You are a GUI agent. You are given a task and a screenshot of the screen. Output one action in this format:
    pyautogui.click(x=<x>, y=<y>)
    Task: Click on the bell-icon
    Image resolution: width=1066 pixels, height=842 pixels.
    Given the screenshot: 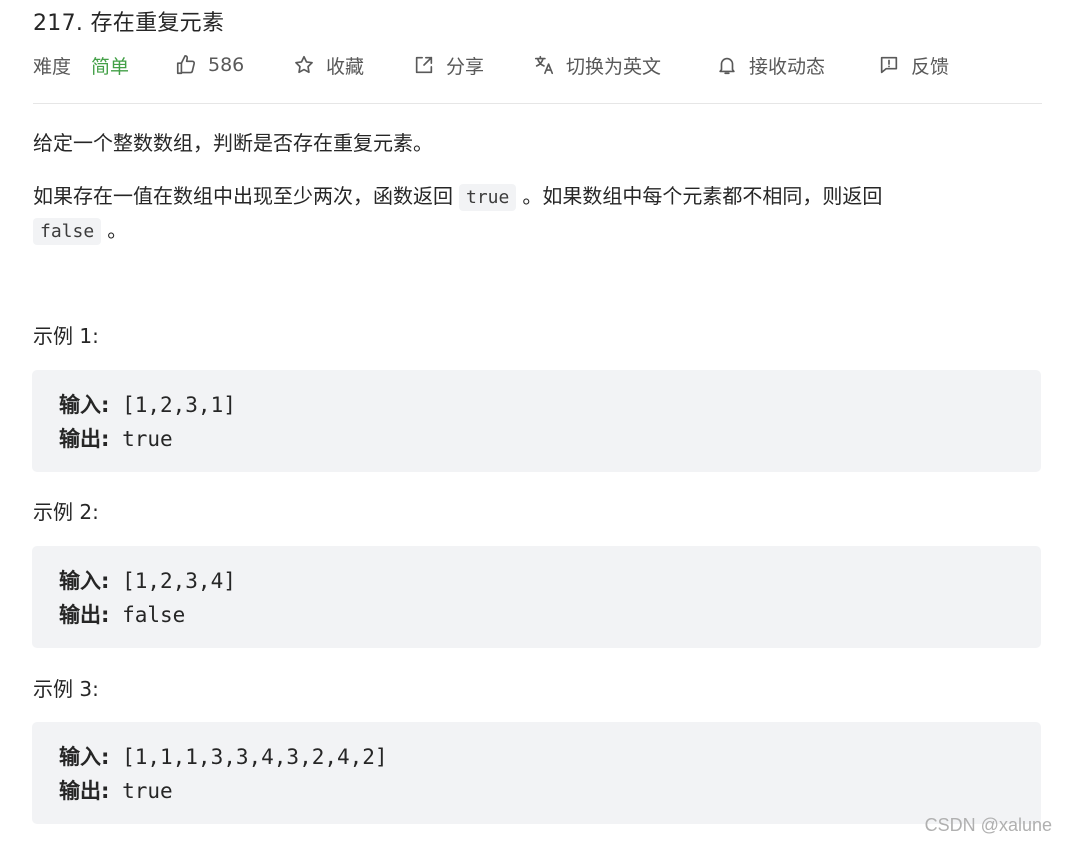 What is the action you would take?
    pyautogui.click(x=727, y=66)
    